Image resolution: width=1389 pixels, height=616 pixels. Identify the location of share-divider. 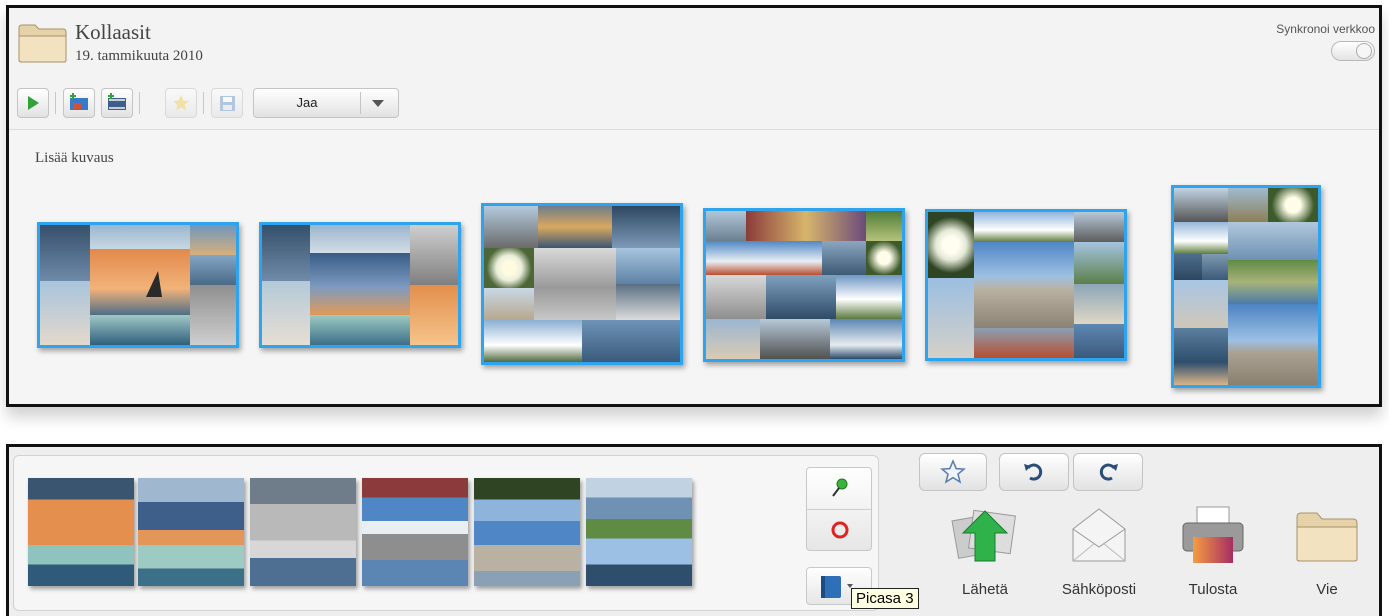
(360, 103).